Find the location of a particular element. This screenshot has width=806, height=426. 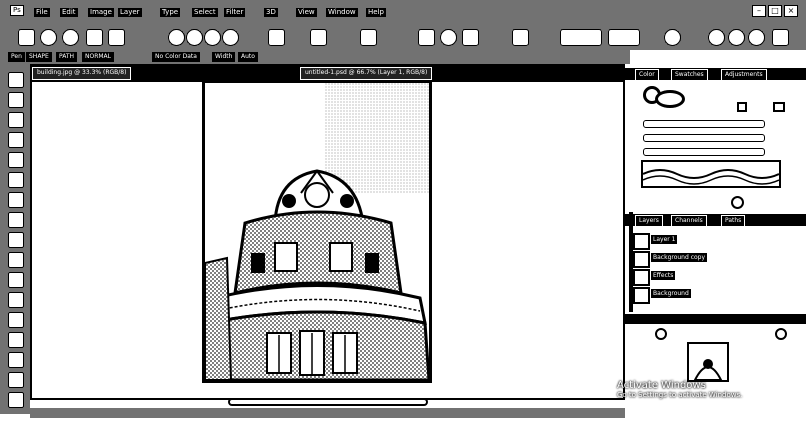

gradient-tool-icon is located at coordinates (16, 300).